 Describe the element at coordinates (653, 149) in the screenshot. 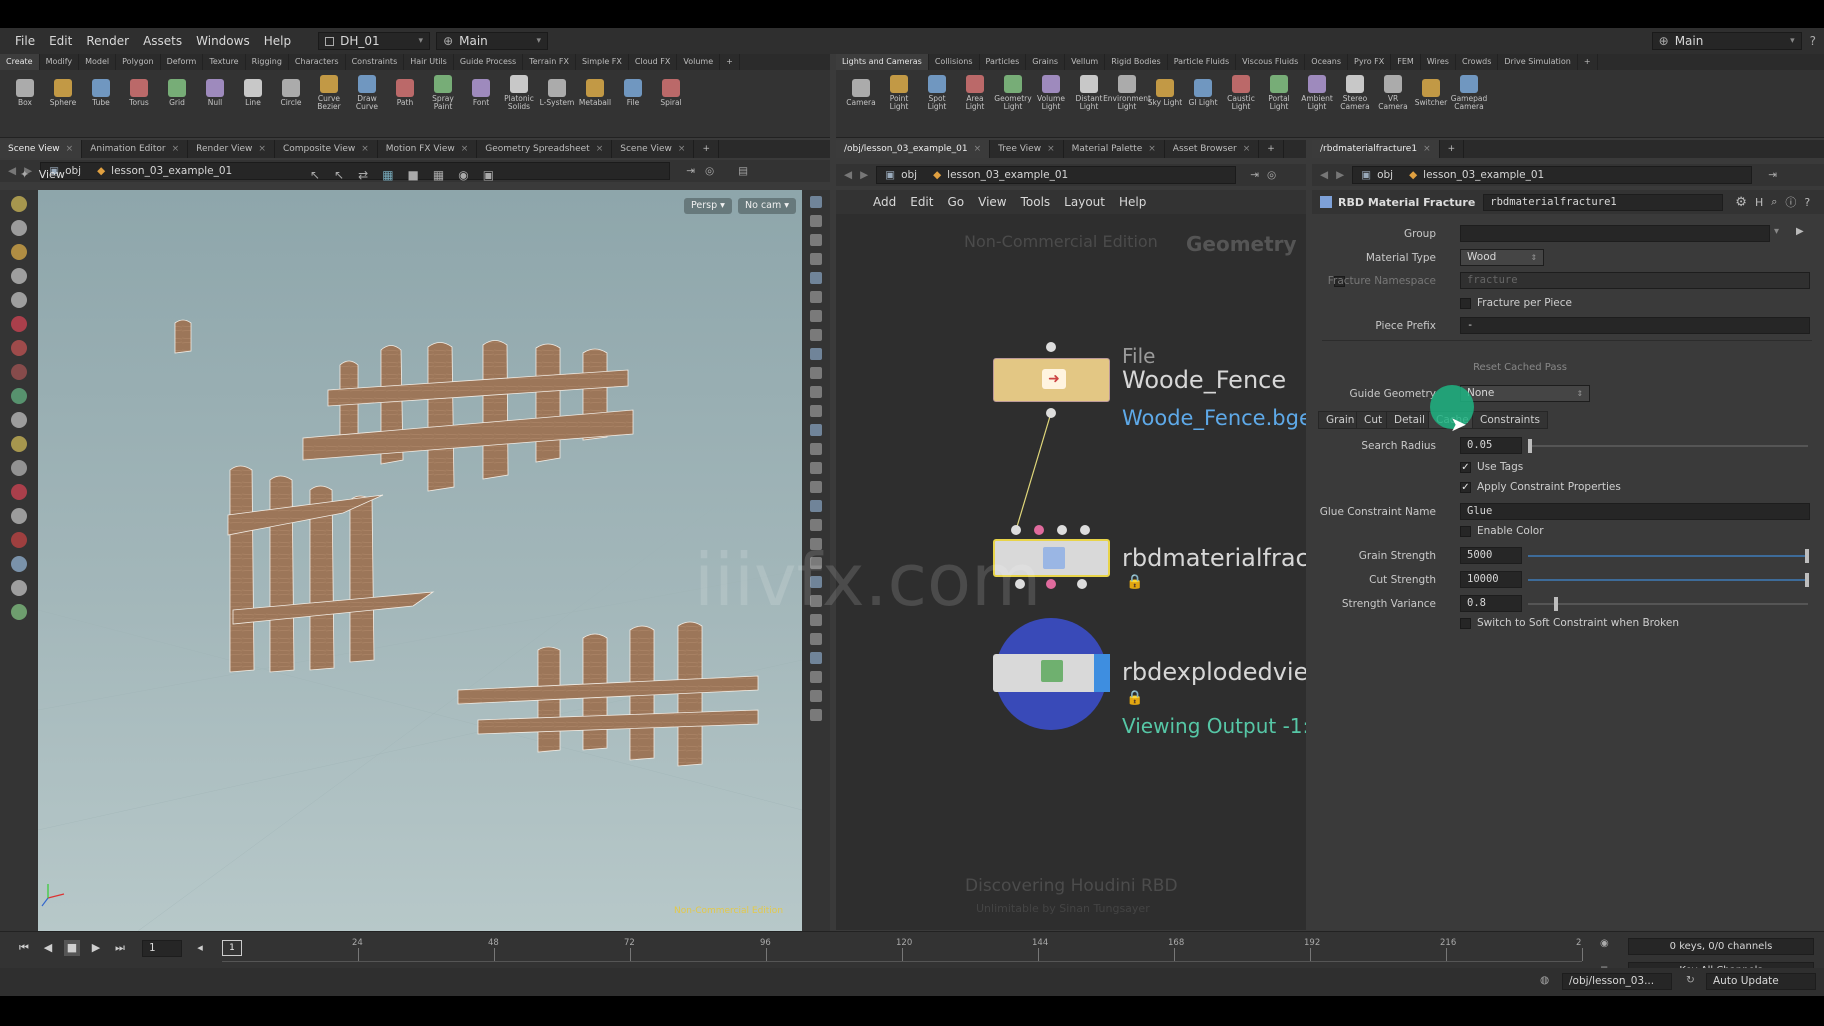

I see `pane-tab: Scene View ×` at that location.